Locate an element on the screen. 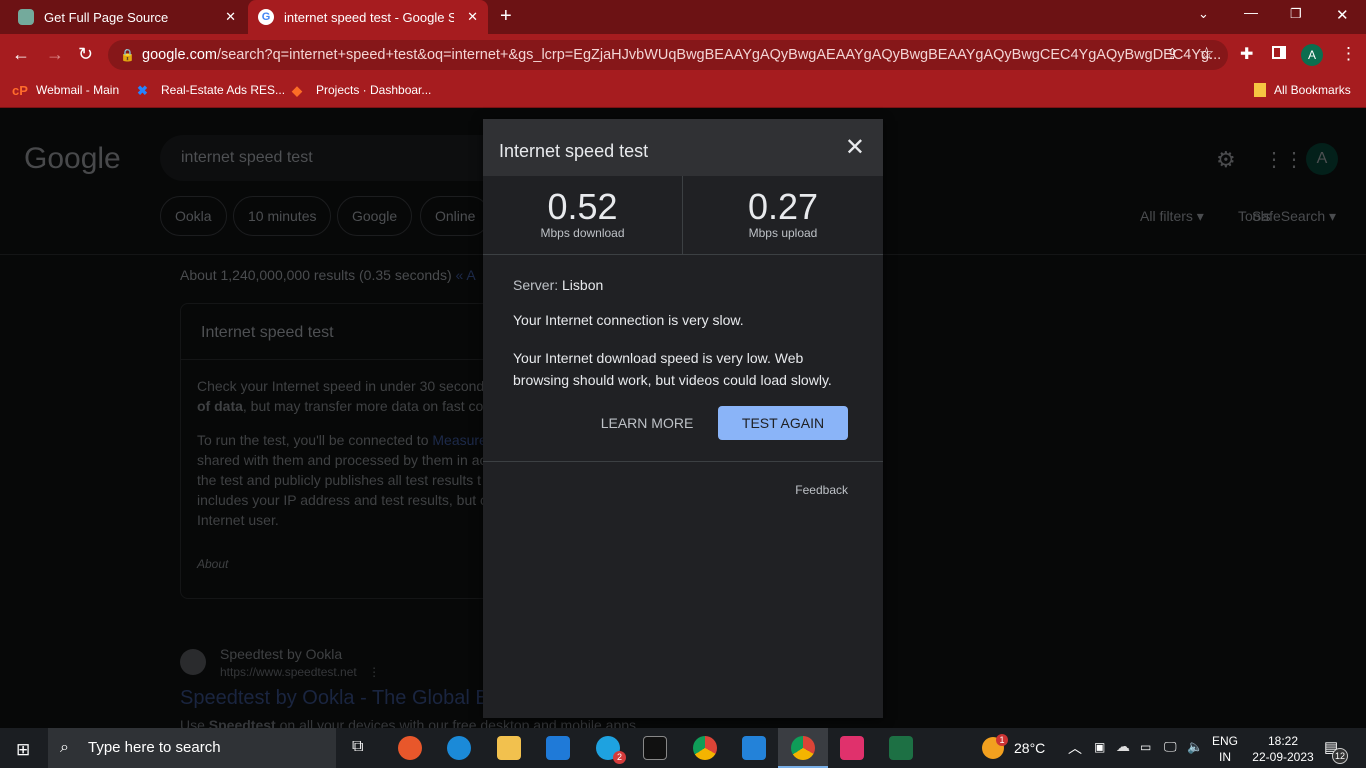 Image resolution: width=1366 pixels, height=768 pixels. text: Use is located at coordinates (194, 722).